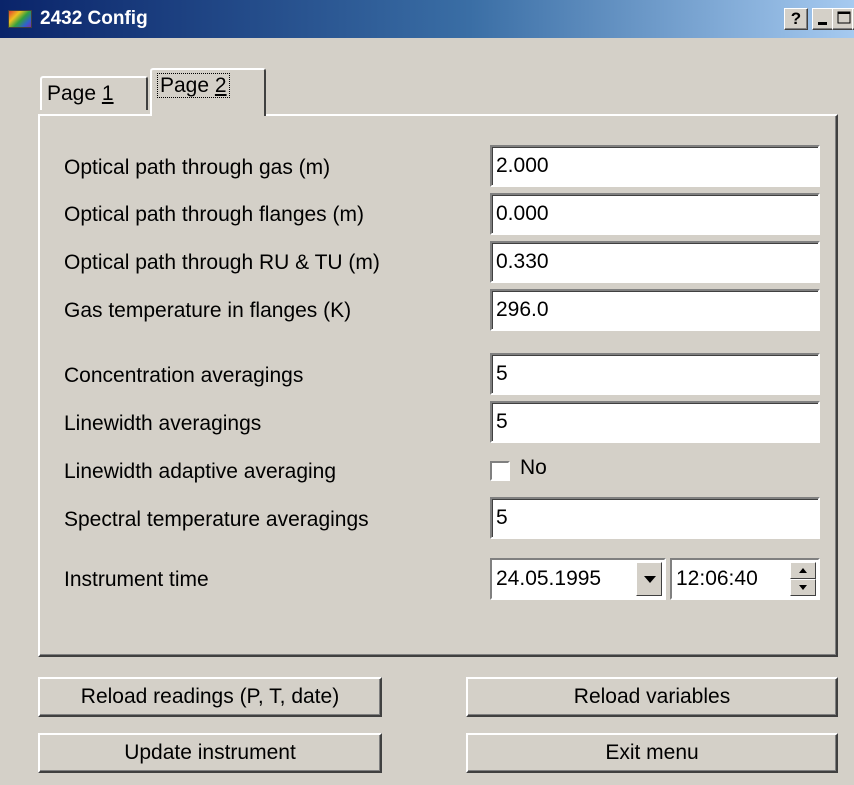  Describe the element at coordinates (655, 422) in the screenshot. I see `lw-avg-field: 5` at that location.